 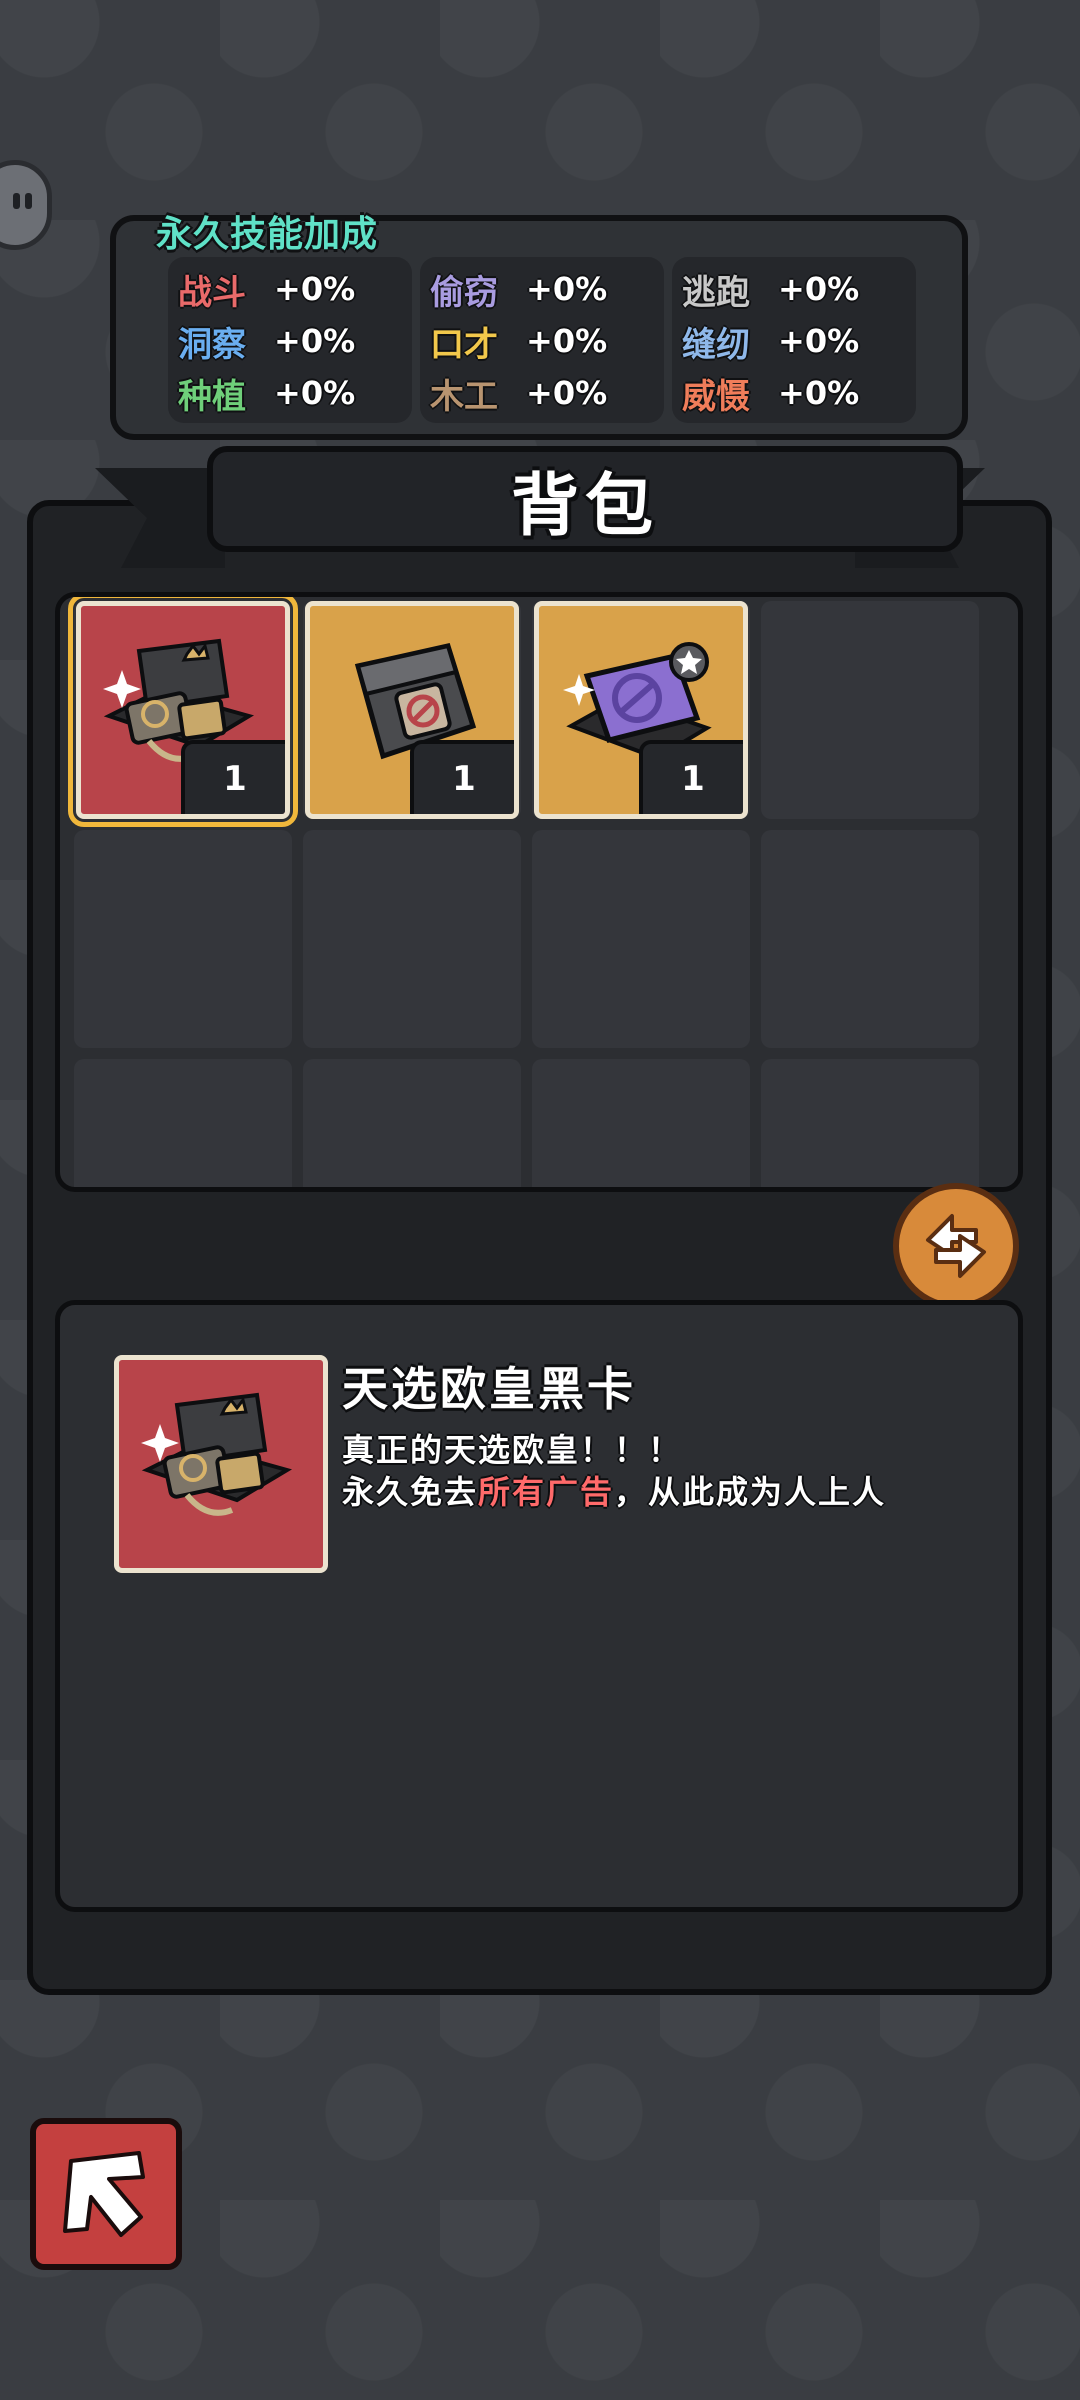 I want to click on skill-row: 逃跑 +0%, so click(x=799, y=289).